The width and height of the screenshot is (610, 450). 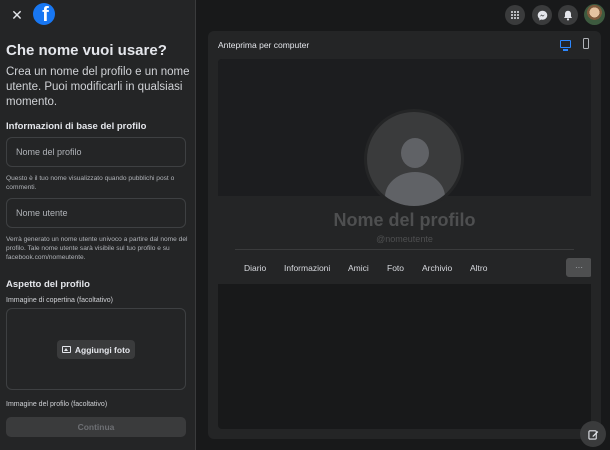 I want to click on account-avatar, so click(x=594, y=14).